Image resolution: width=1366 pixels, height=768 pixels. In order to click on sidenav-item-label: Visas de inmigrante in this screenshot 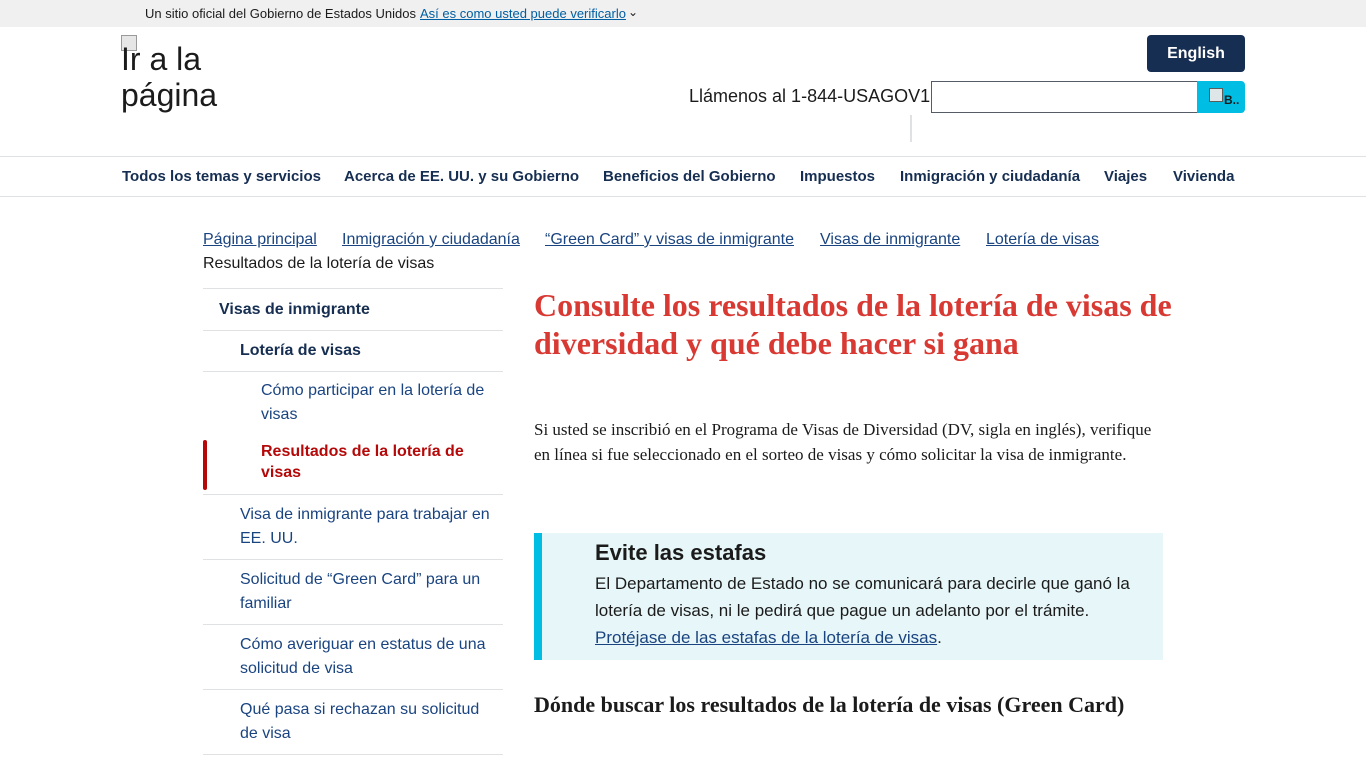, I will do `click(294, 309)`.